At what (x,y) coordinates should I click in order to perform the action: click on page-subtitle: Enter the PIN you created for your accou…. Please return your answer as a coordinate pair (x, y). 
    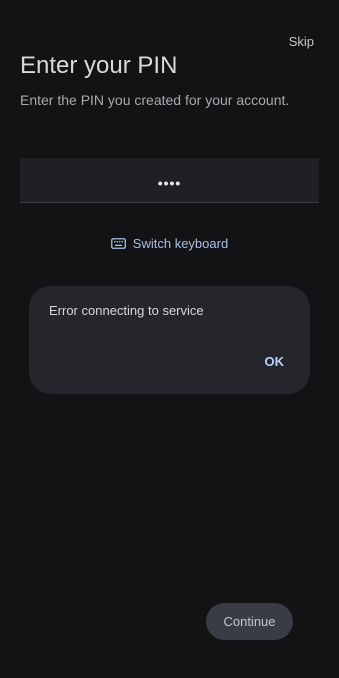
    Looking at the image, I should click on (155, 100).